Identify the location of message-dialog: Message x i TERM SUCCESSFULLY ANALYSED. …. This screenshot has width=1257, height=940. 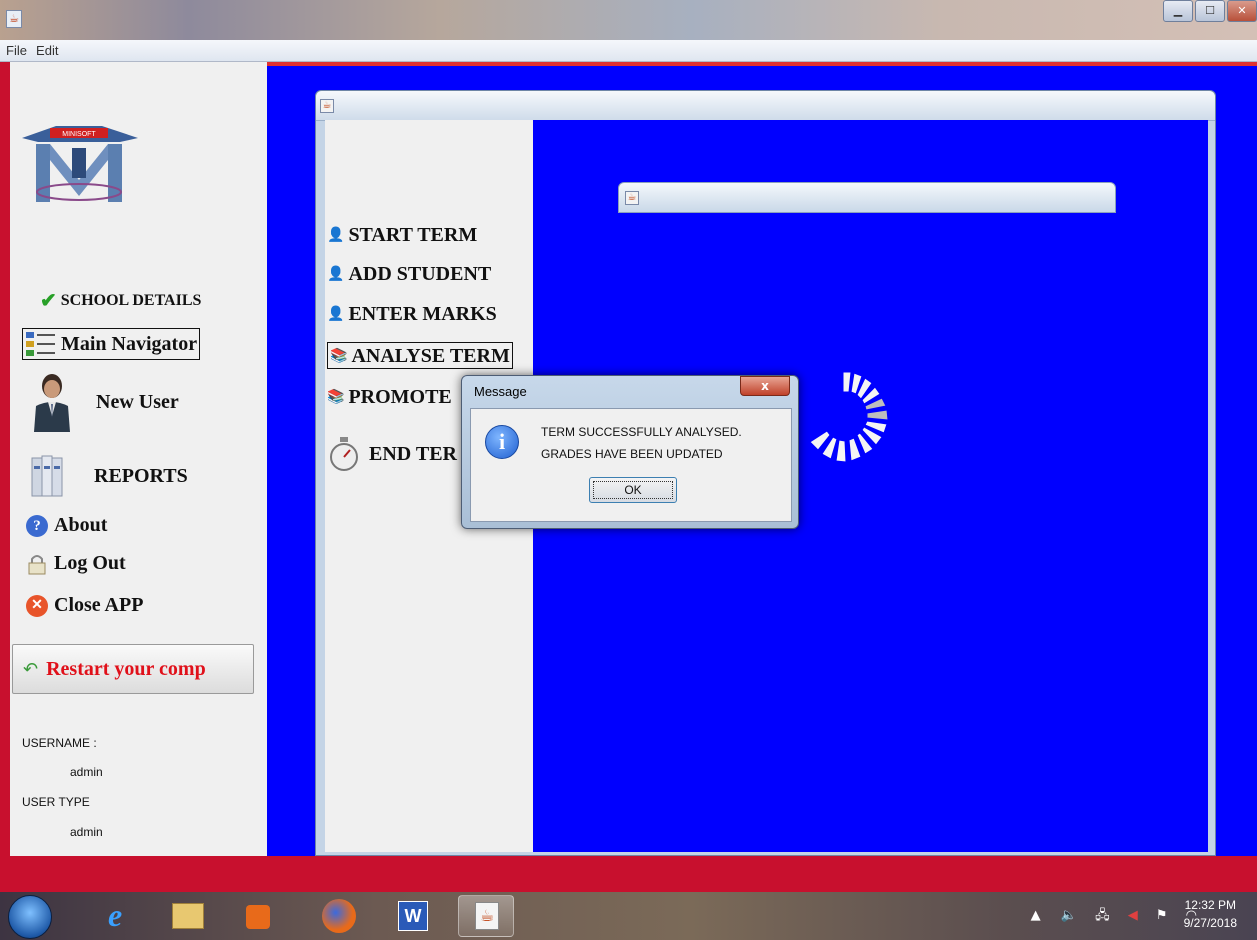
(630, 452).